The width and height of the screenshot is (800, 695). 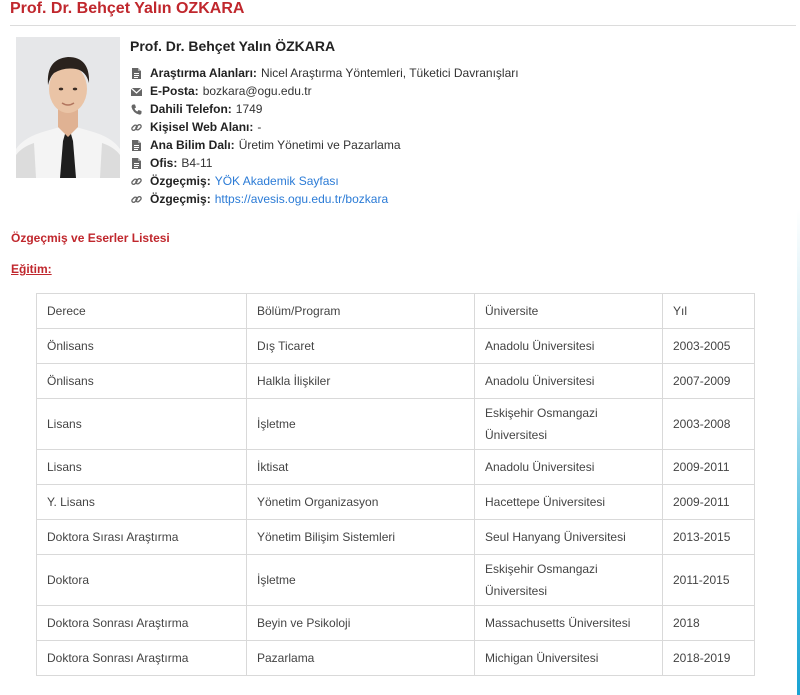 What do you see at coordinates (360, 502) in the screenshot?
I see `table-cell: Yönetim Organizasyon` at bounding box center [360, 502].